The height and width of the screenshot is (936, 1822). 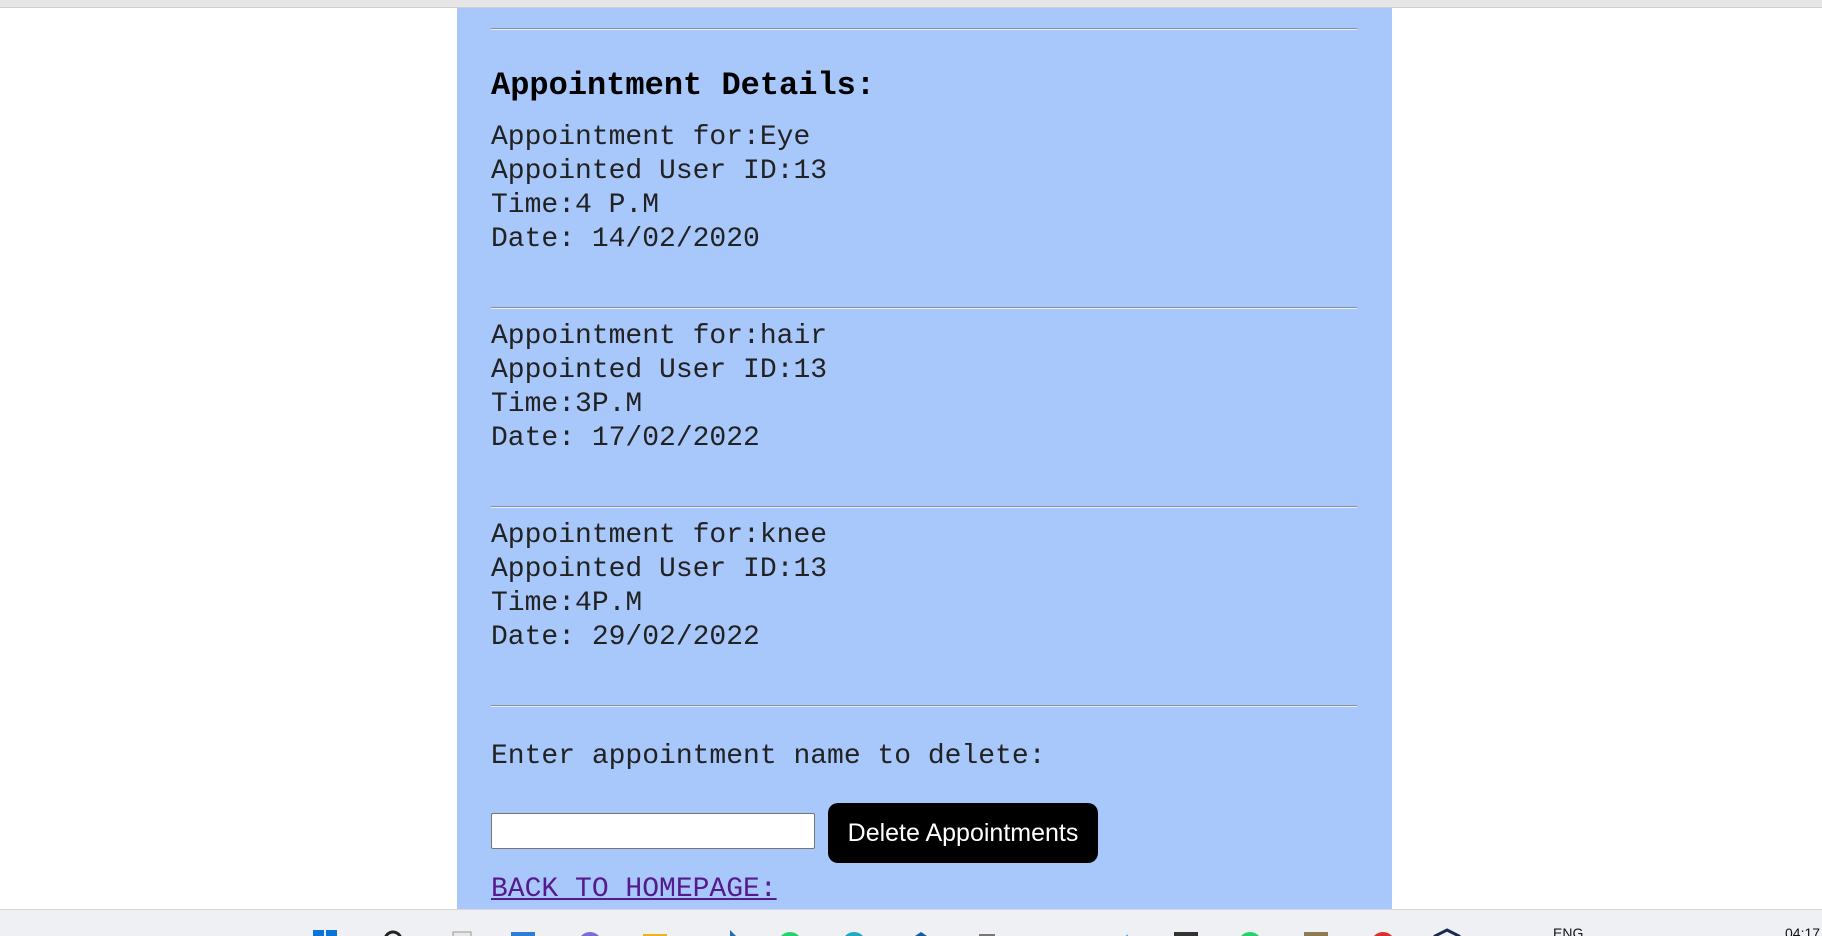 I want to click on appointment-time: Time:4 P.M, so click(x=575, y=205).